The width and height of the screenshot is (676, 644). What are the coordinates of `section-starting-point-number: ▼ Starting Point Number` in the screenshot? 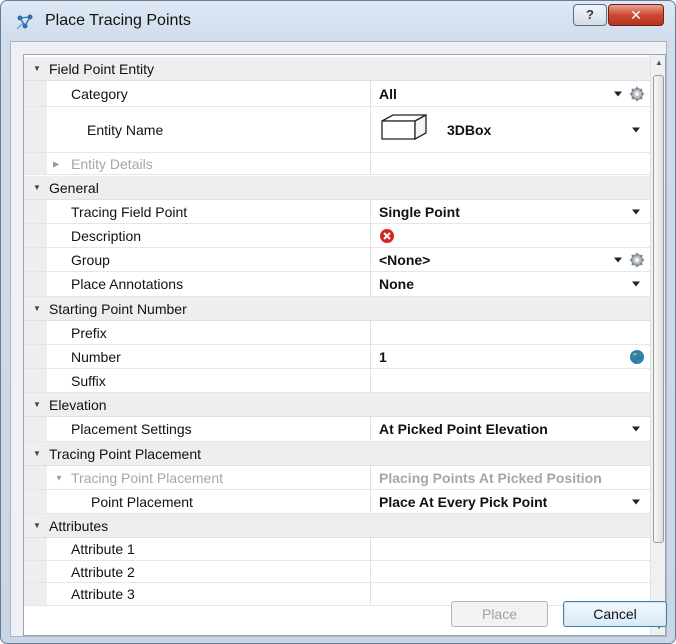 It's located at (337, 309).